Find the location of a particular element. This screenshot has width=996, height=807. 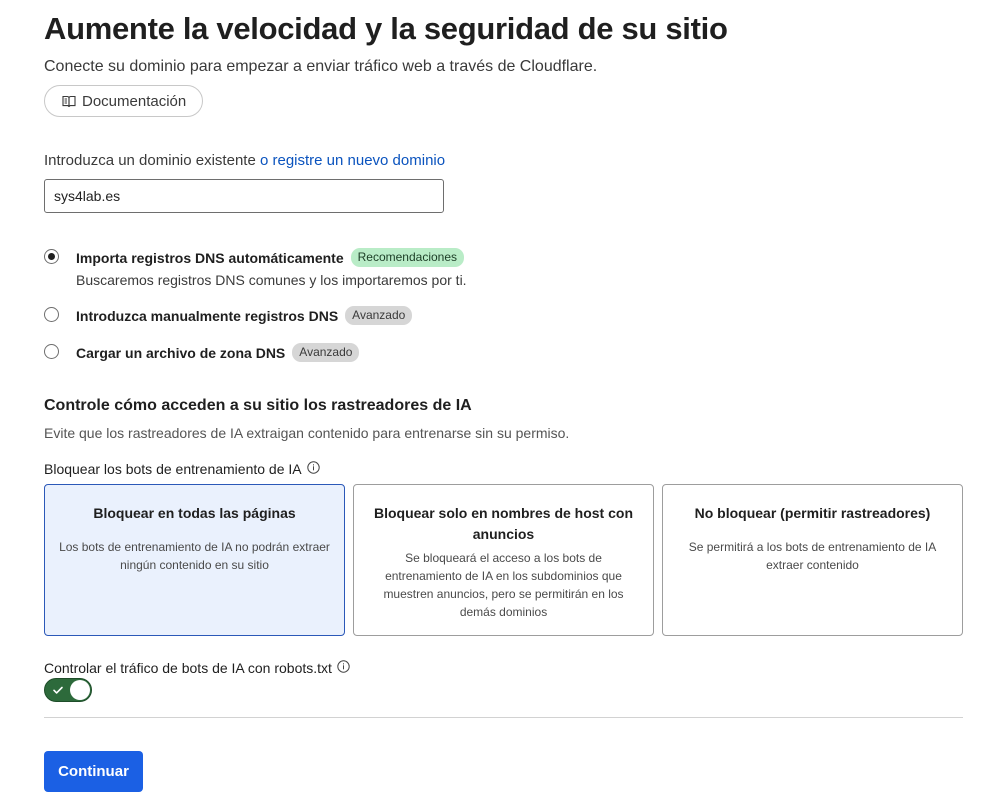

robots-txt-toggle is located at coordinates (68, 690).